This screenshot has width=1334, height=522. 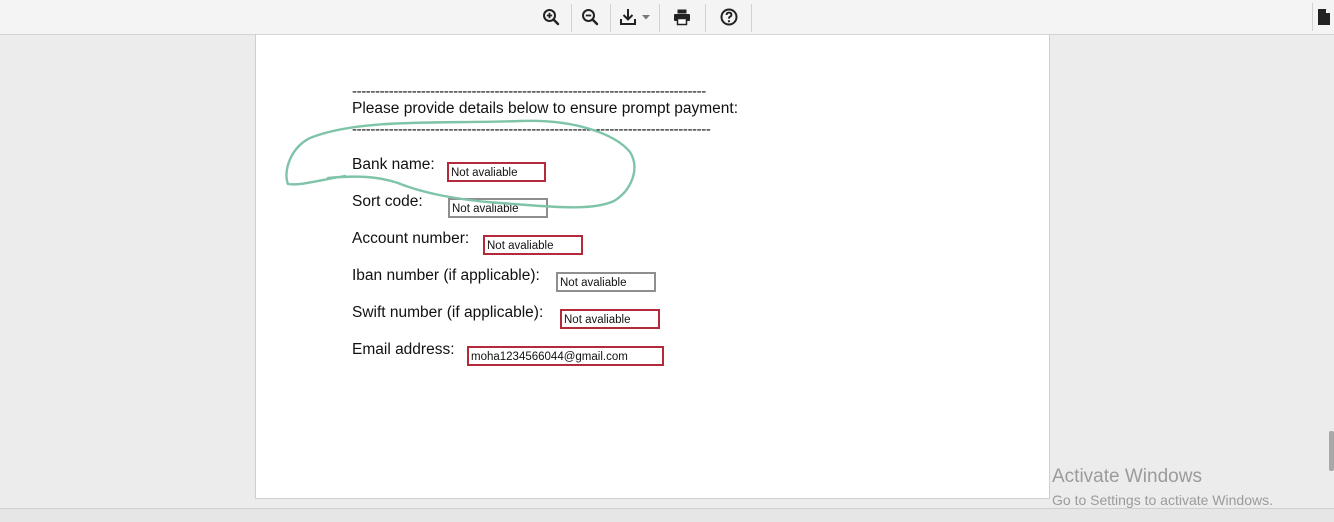 I want to click on zoom-out-button, so click(x=590, y=17).